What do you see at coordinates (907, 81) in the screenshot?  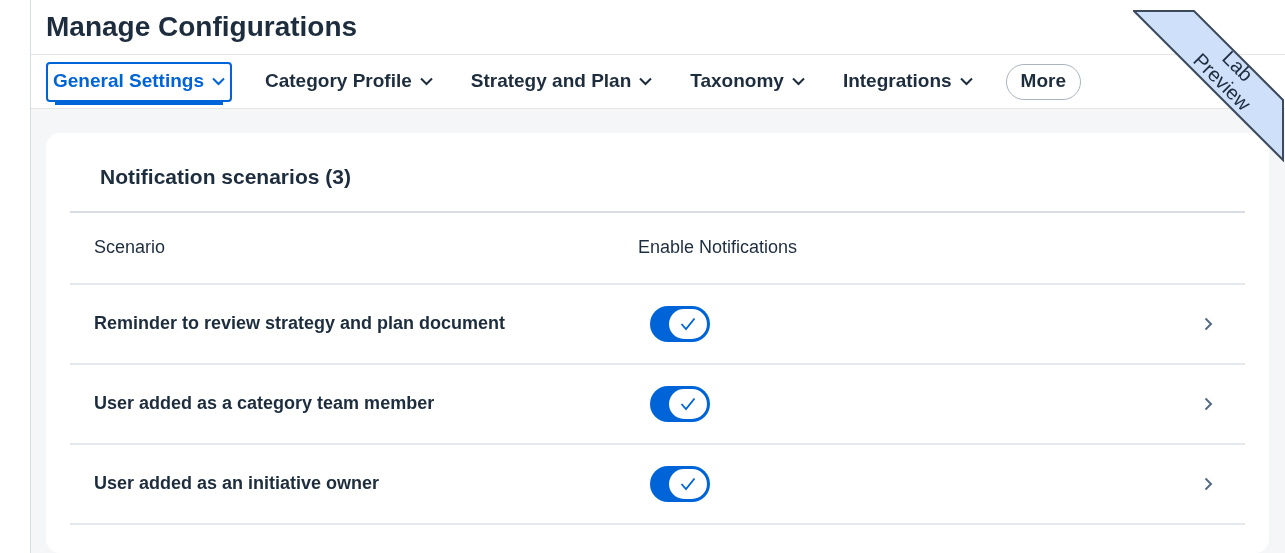 I see `tab: Integrations` at bounding box center [907, 81].